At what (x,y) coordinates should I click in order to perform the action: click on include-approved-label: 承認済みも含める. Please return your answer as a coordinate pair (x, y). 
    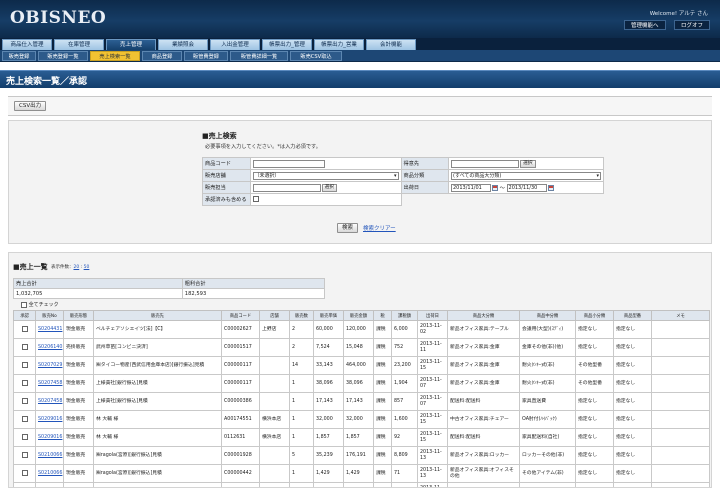
    Looking at the image, I should click on (226, 199).